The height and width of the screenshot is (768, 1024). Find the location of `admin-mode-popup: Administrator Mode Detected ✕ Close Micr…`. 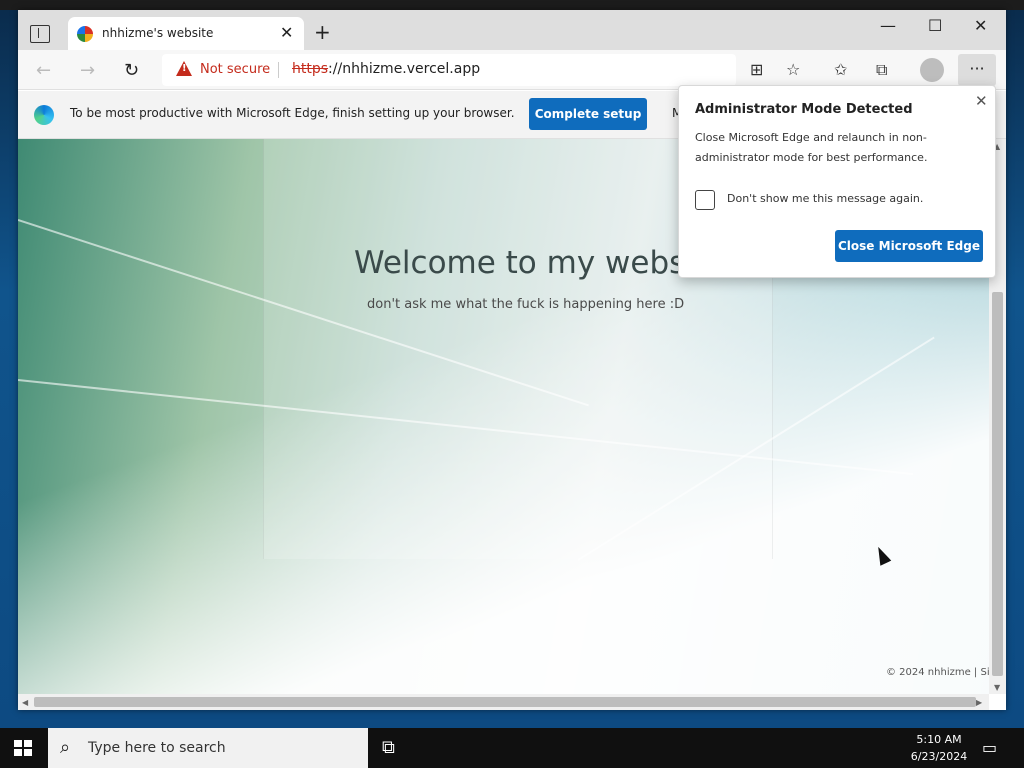

admin-mode-popup: Administrator Mode Detected ✕ Close Micr… is located at coordinates (837, 181).